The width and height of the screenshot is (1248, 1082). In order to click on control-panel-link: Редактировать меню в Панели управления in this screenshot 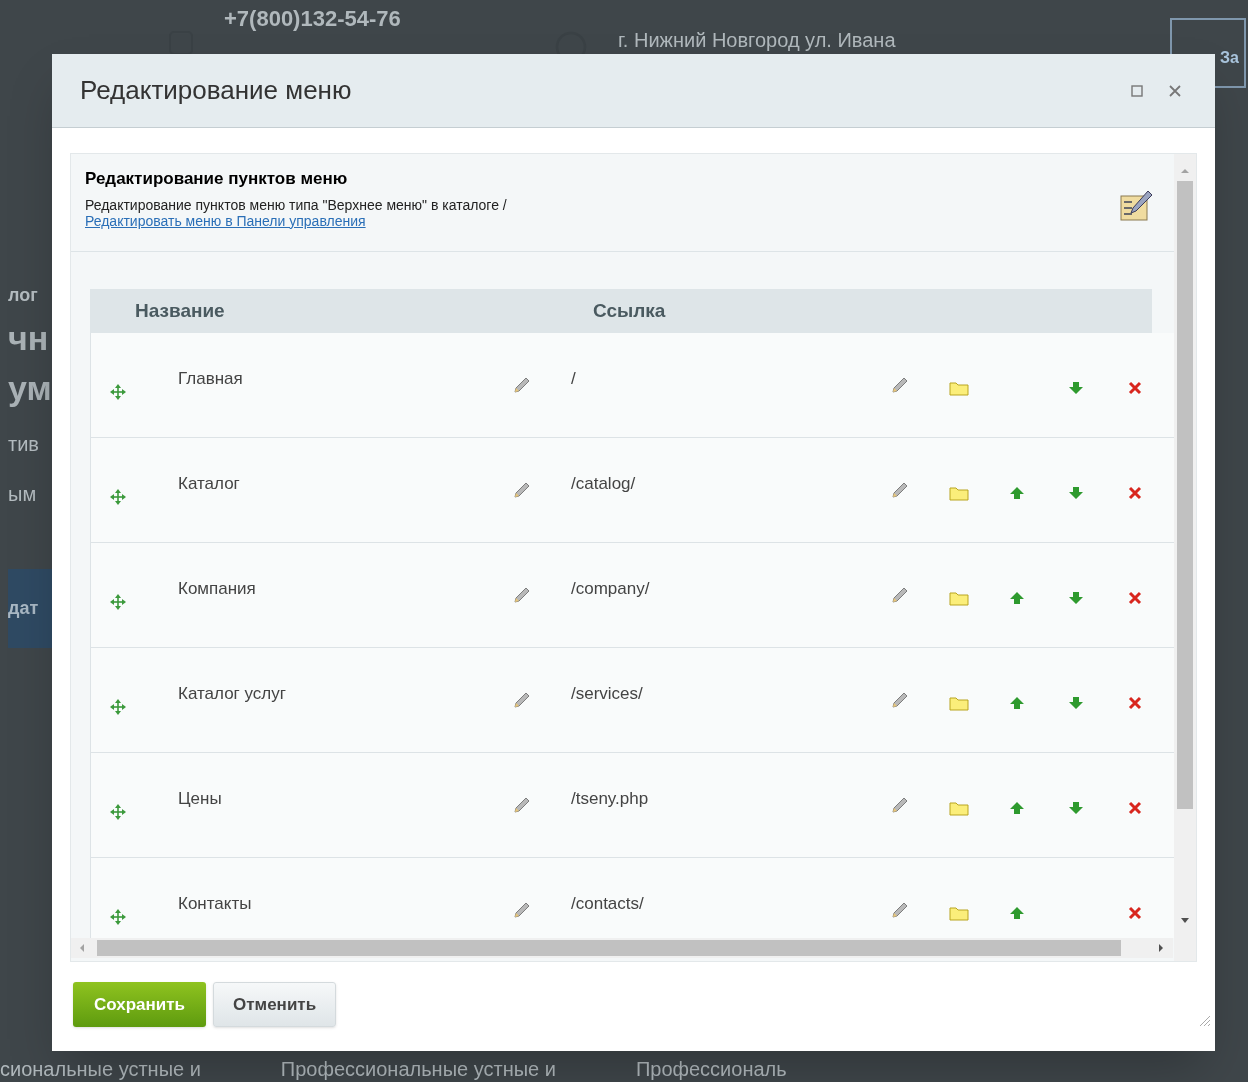, I will do `click(225, 220)`.